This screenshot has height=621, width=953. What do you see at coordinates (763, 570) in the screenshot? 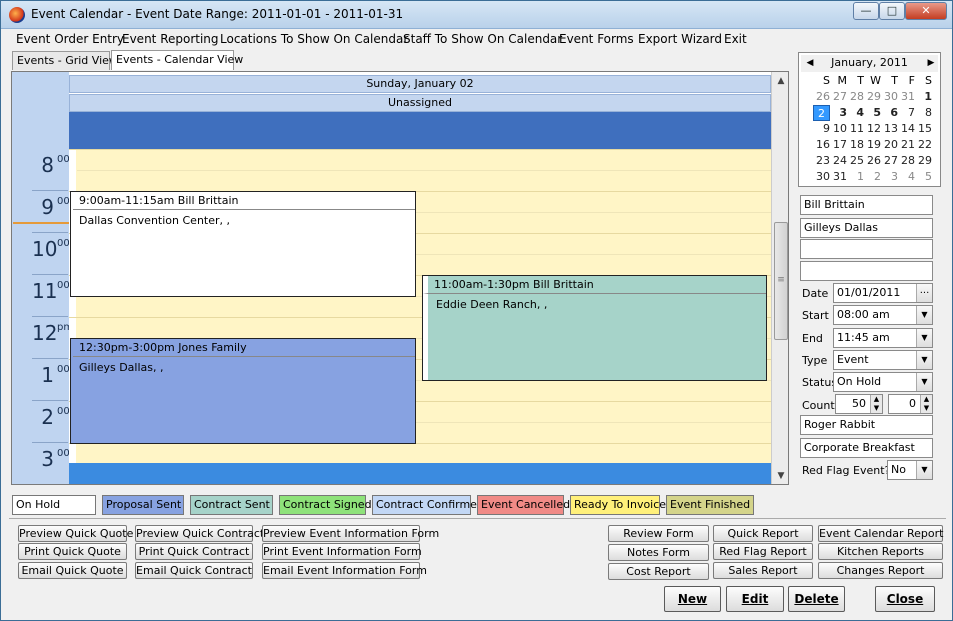
I see `sales-report-button: Sales Report` at bounding box center [763, 570].